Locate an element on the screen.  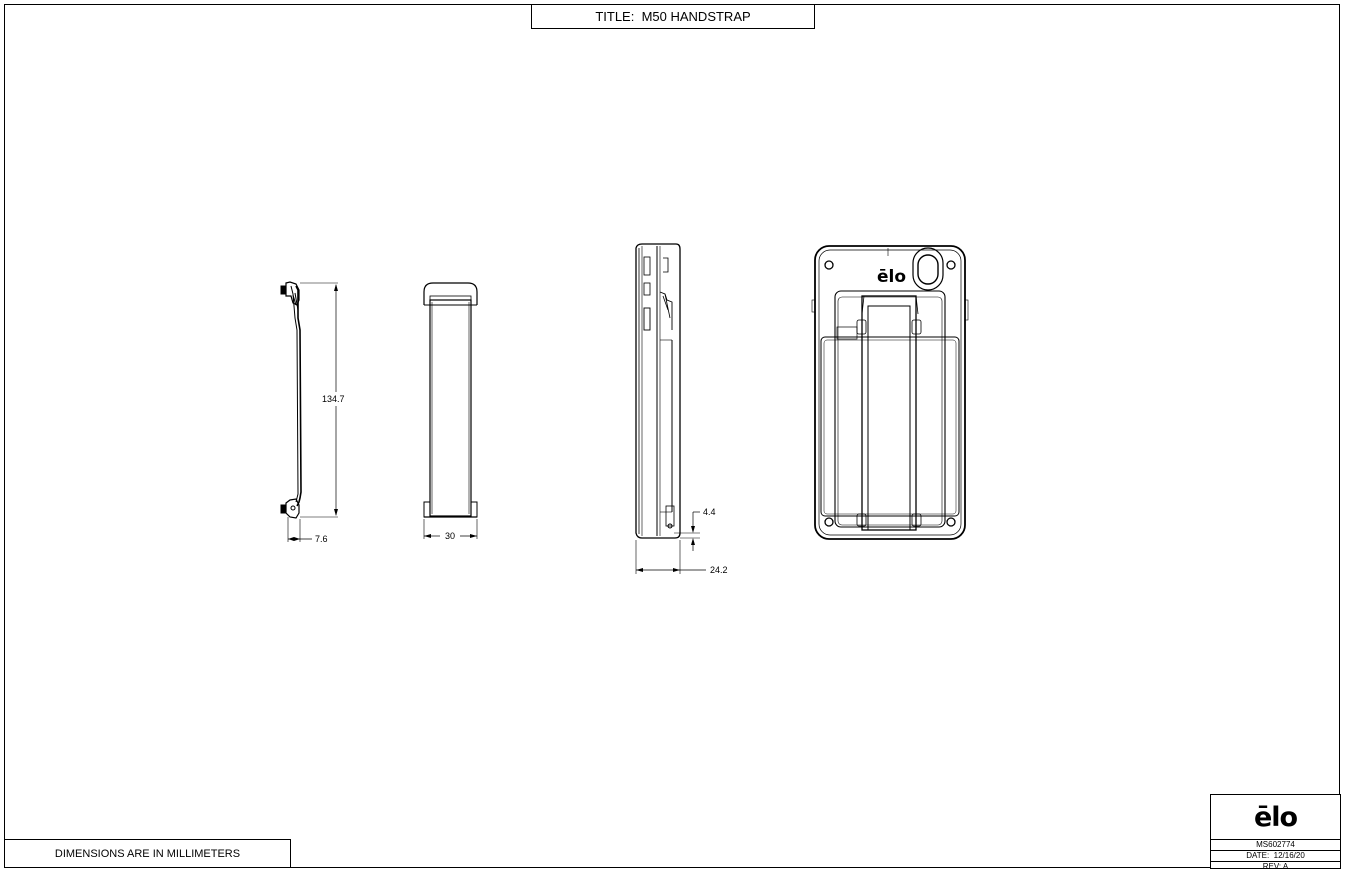
strap-front-view is located at coordinates (450, 410).